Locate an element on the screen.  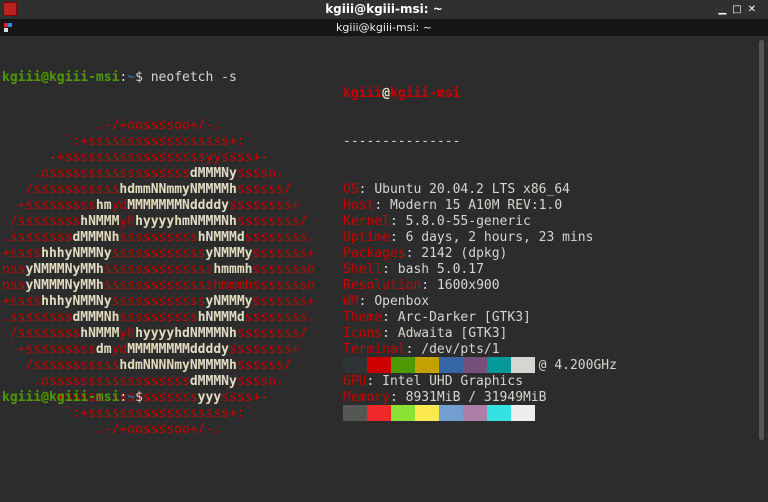
info-value: 1600x900 is located at coordinates (468, 285).